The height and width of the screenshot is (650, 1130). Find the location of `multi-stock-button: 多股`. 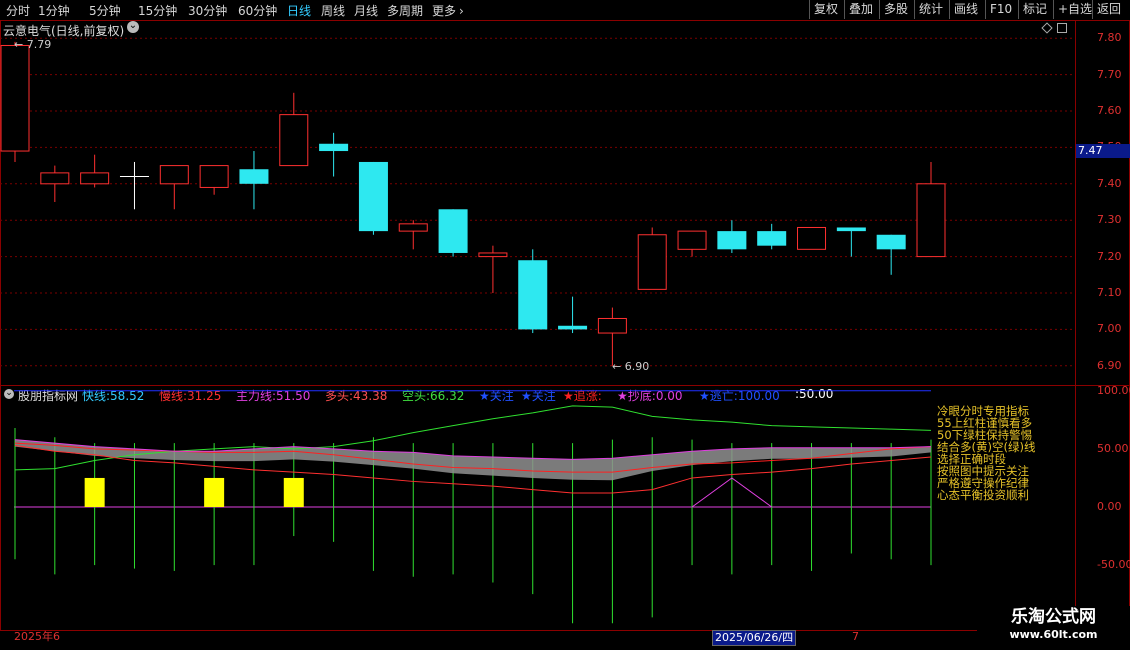

multi-stock-button: 多股 is located at coordinates (895, 9).